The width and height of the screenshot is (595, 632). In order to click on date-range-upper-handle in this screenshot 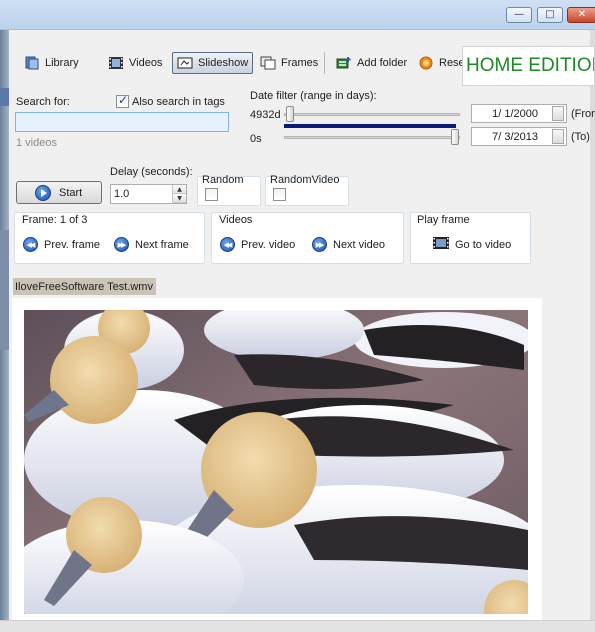, I will do `click(290, 114)`.